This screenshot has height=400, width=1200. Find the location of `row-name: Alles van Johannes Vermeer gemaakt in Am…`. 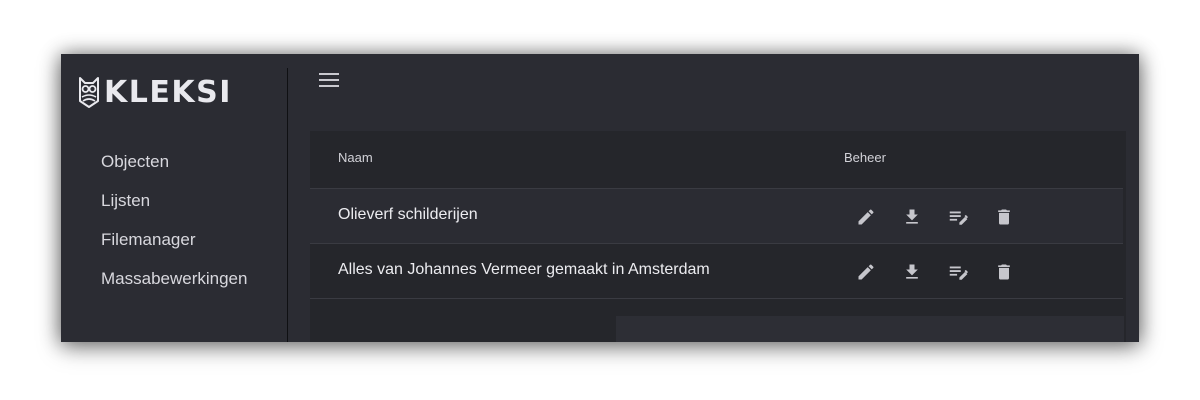

row-name: Alles van Johannes Vermeer gemaakt in Am… is located at coordinates (524, 270).